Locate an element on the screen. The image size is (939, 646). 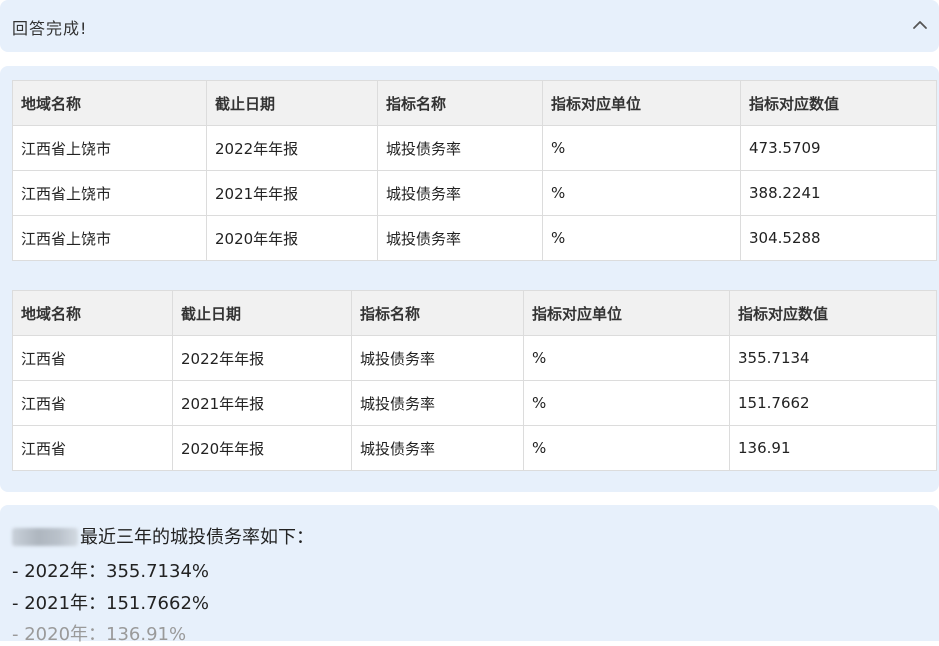
cell-value: 355.7134 is located at coordinates (833, 358).